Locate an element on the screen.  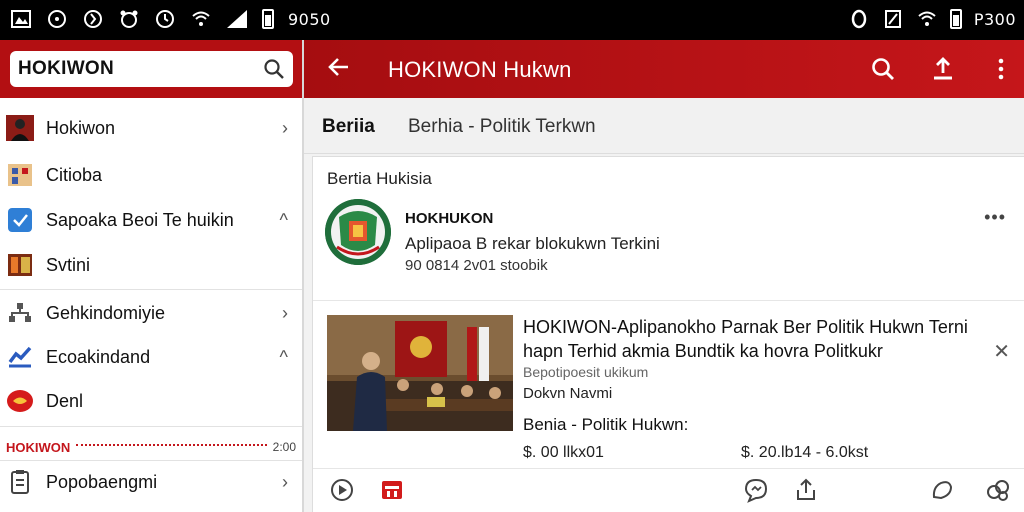
sidebar-item-sapoaka: Sapoaka Beoi Te huikin ^ is located at coordinates (151, 220).